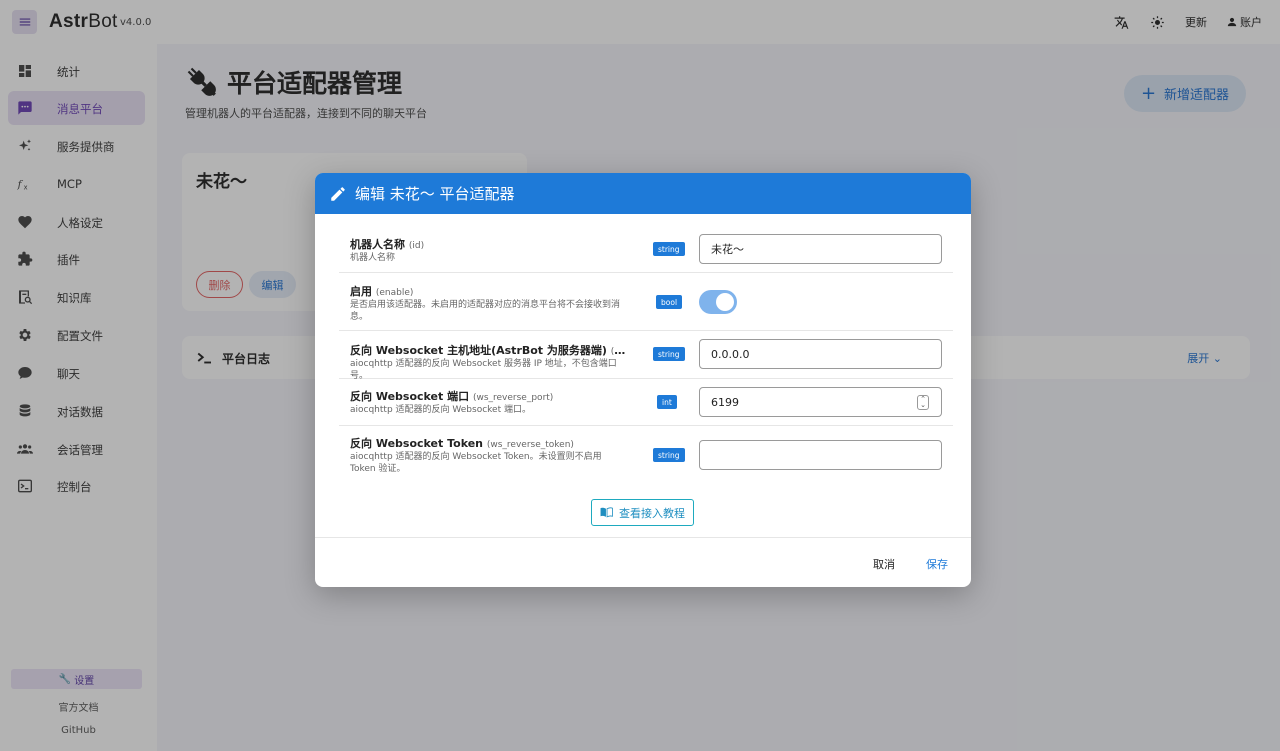 This screenshot has height=751, width=1280. I want to click on type-tag: int, so click(667, 402).